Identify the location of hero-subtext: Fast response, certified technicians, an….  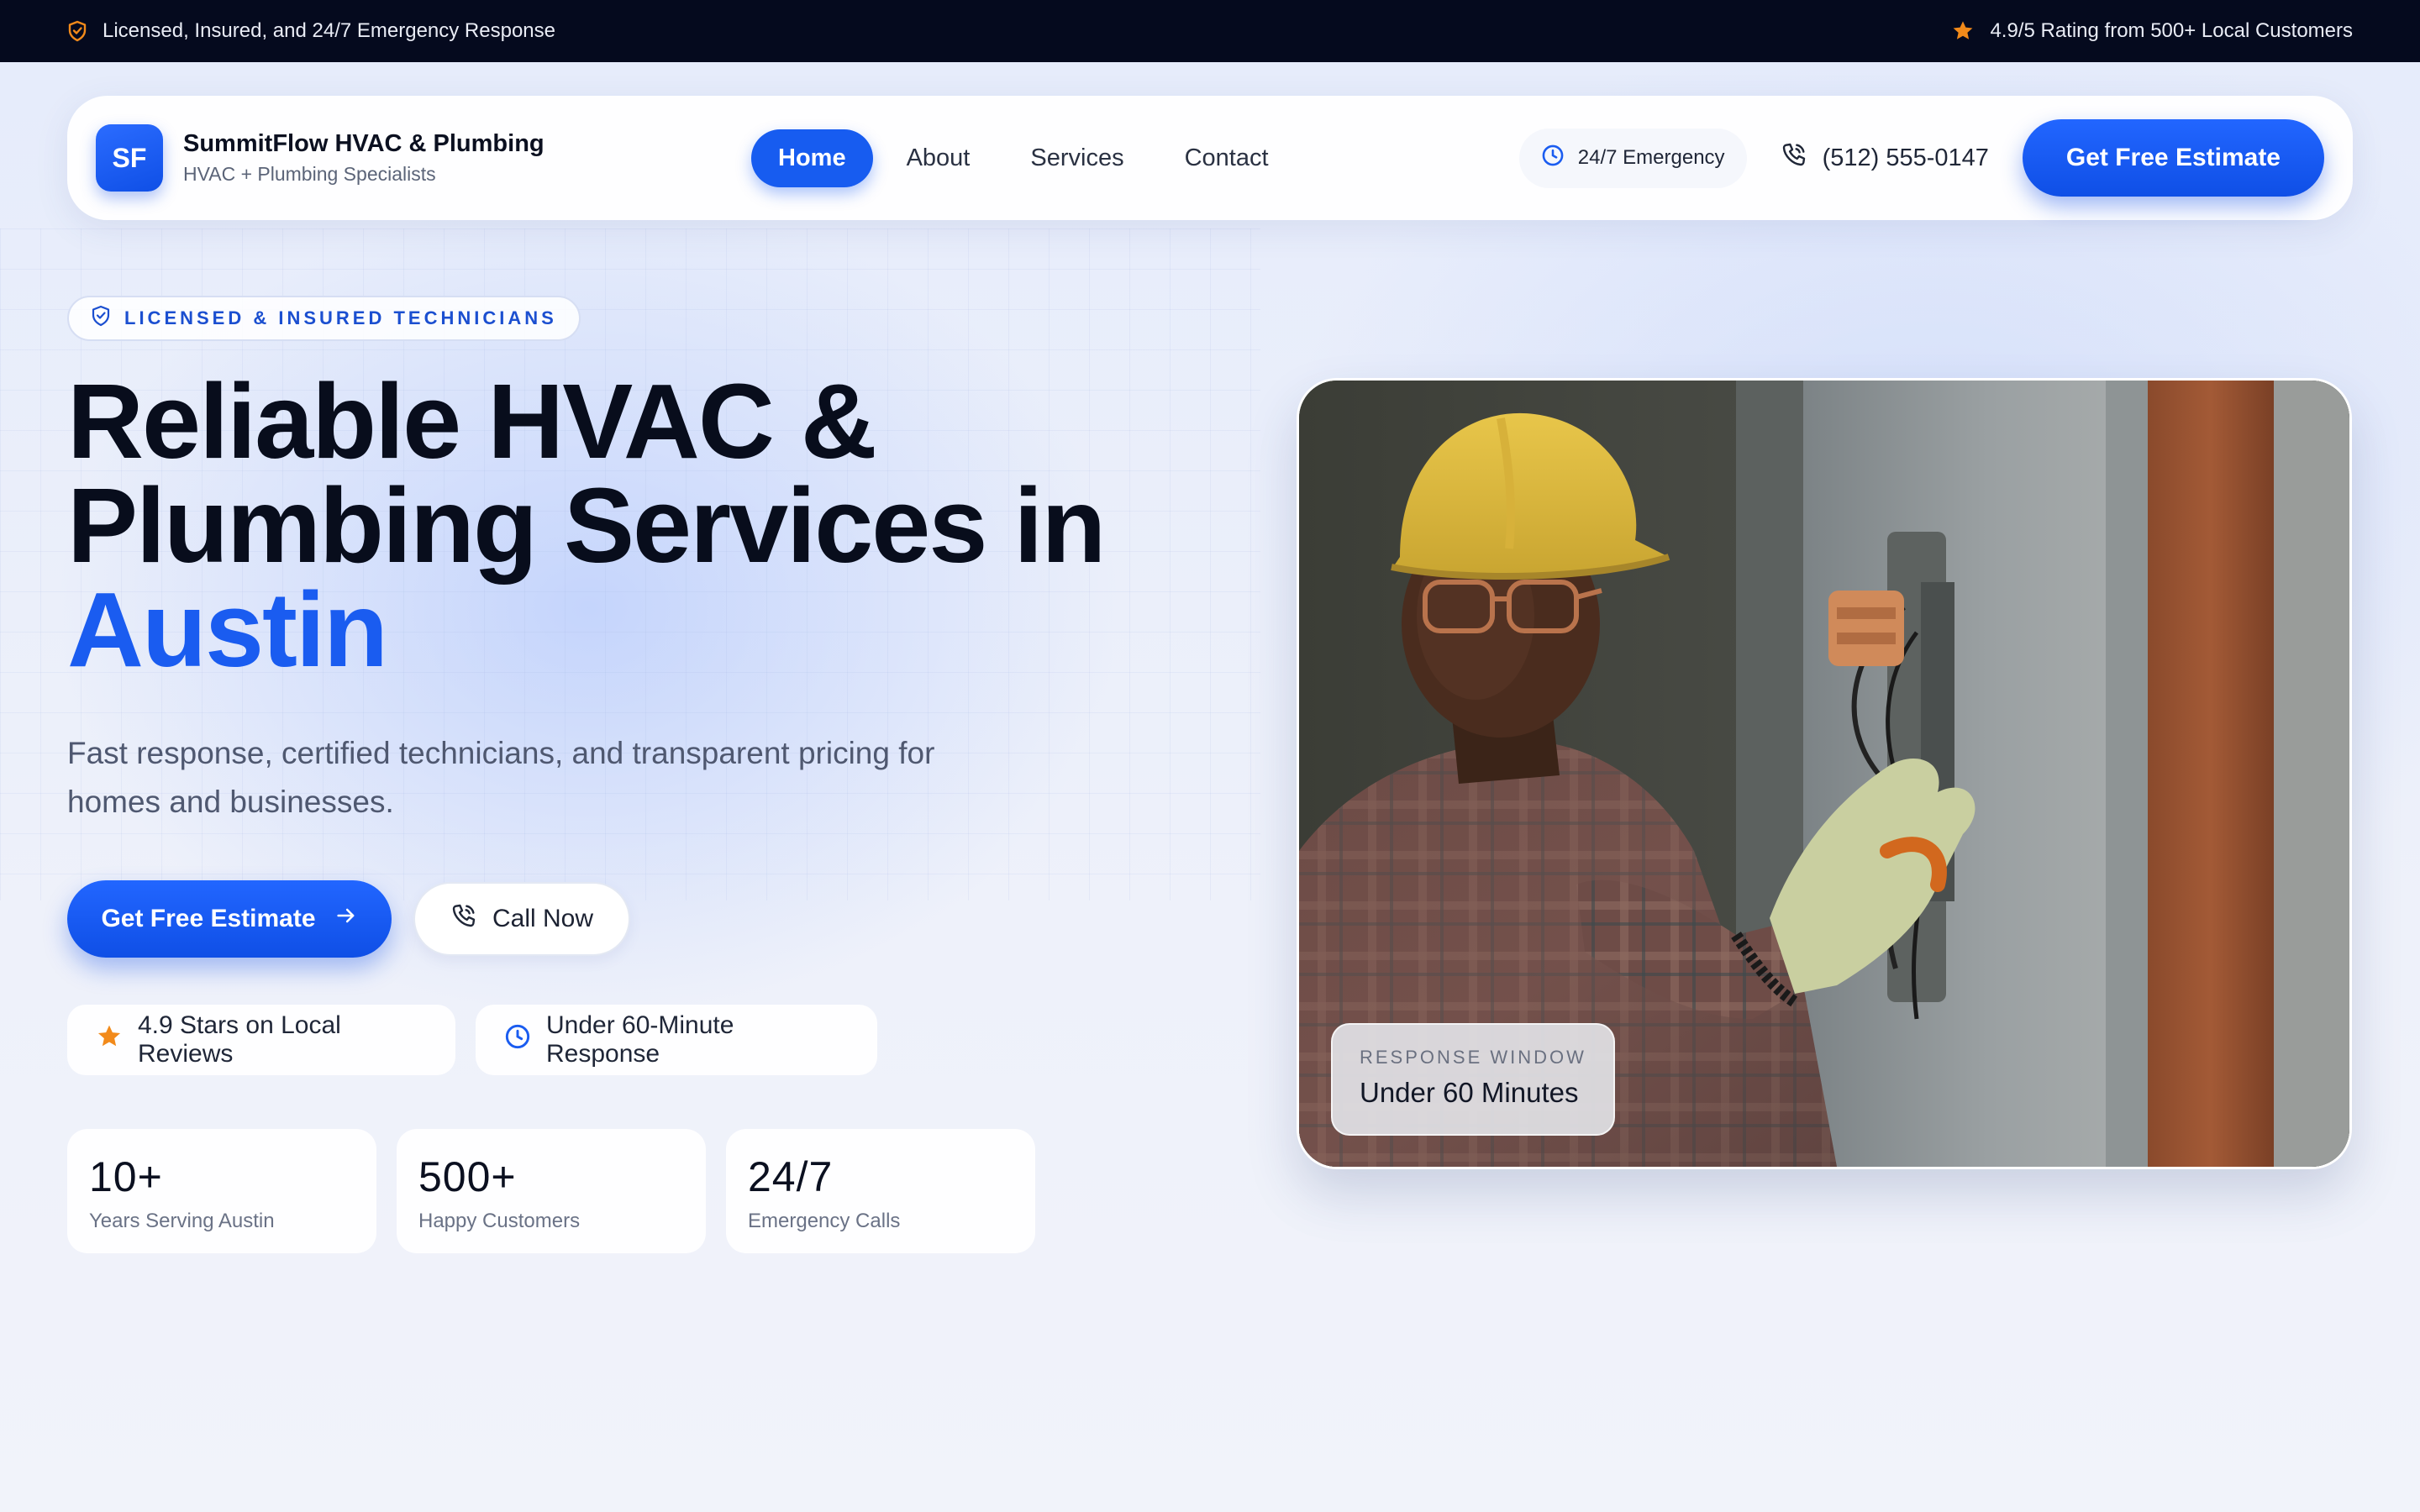
(501, 777).